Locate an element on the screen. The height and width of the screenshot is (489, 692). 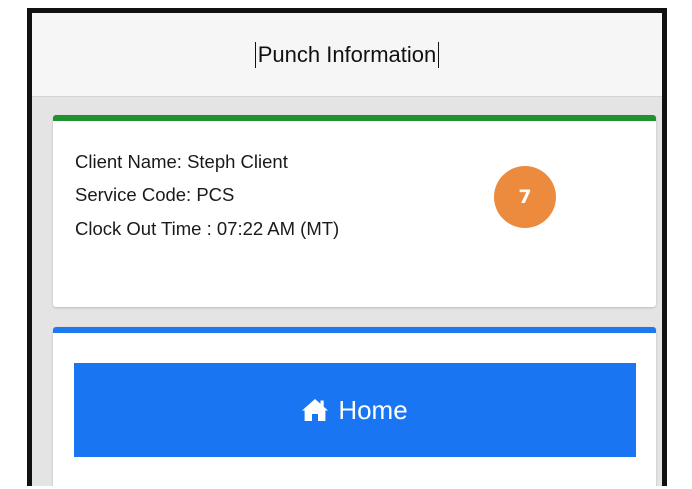
home-button-label: Home is located at coordinates (373, 409).